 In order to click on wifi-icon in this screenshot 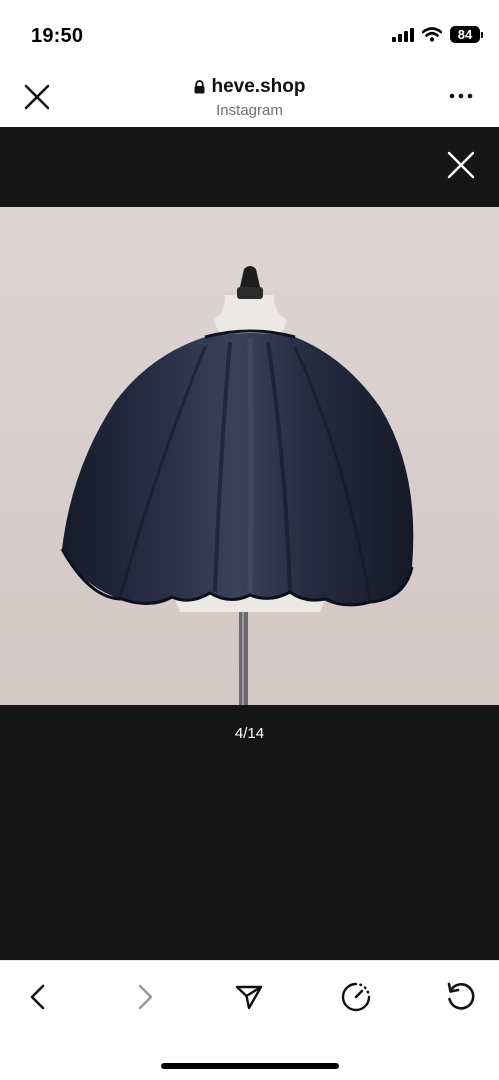, I will do `click(432, 34)`.